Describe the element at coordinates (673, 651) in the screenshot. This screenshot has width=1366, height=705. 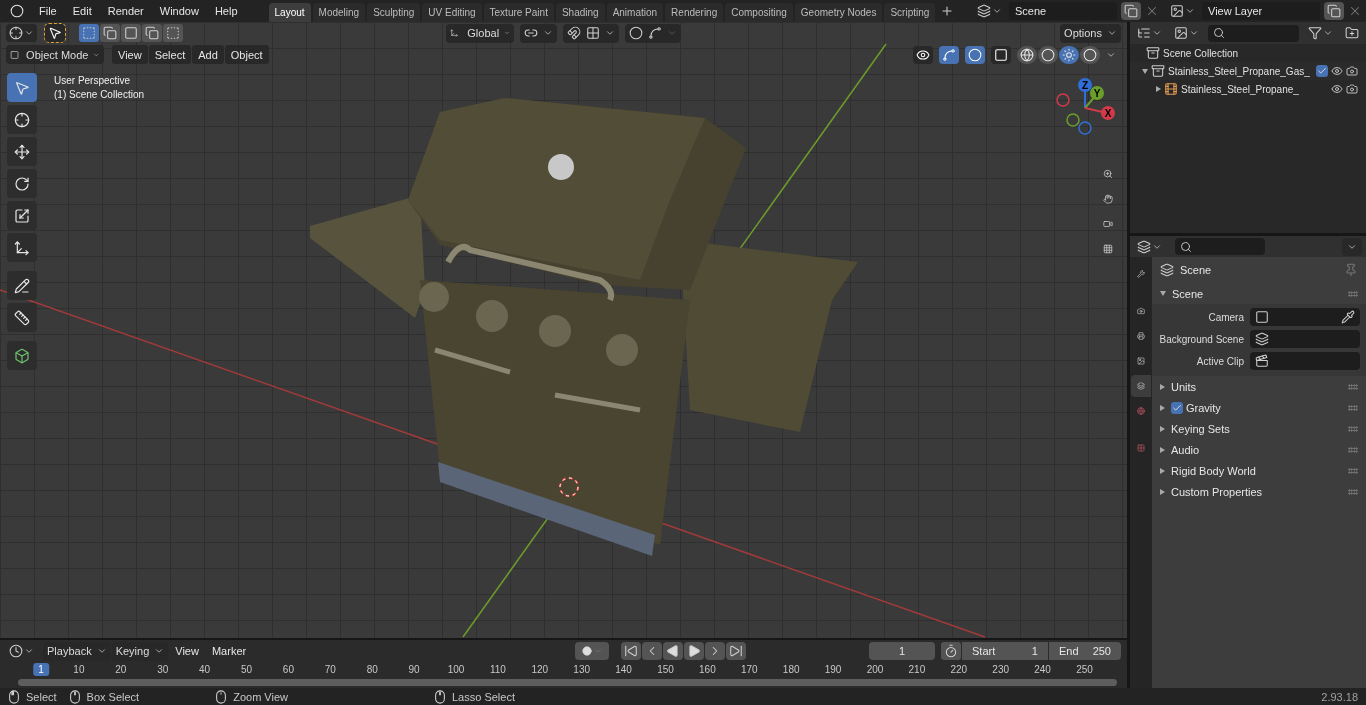
I see `play-reverse-button` at that location.